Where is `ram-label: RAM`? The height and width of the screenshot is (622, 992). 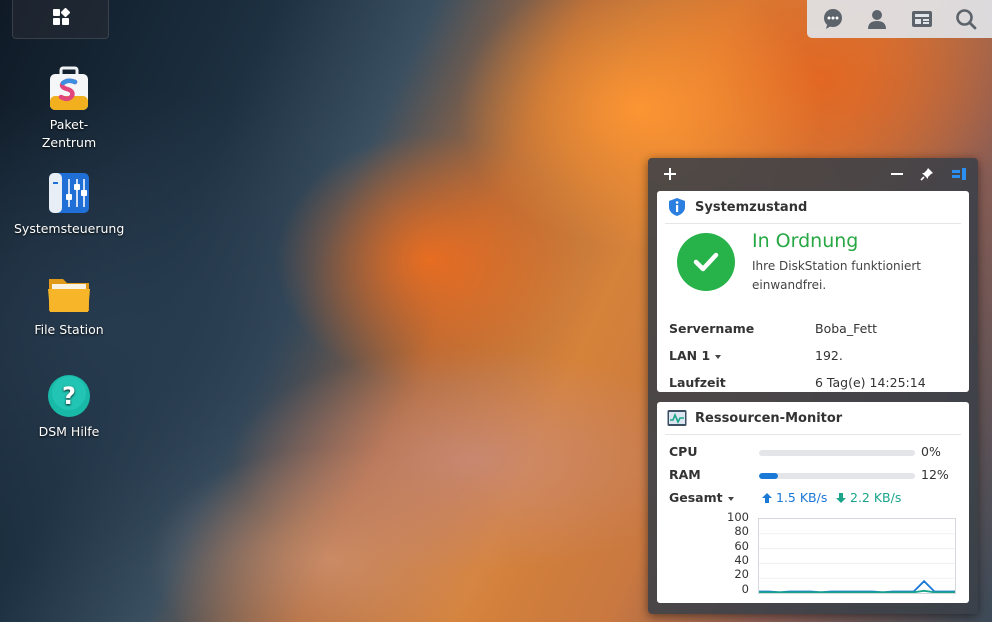
ram-label: RAM is located at coordinates (685, 474).